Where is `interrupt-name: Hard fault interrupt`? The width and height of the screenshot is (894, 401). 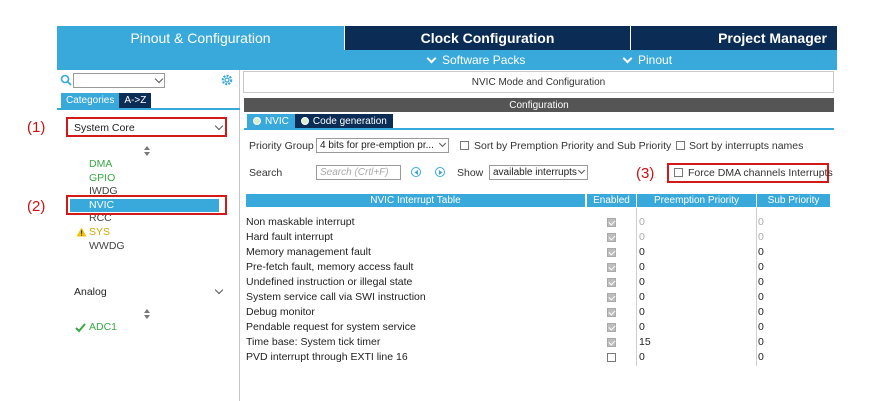 interrupt-name: Hard fault interrupt is located at coordinates (289, 237).